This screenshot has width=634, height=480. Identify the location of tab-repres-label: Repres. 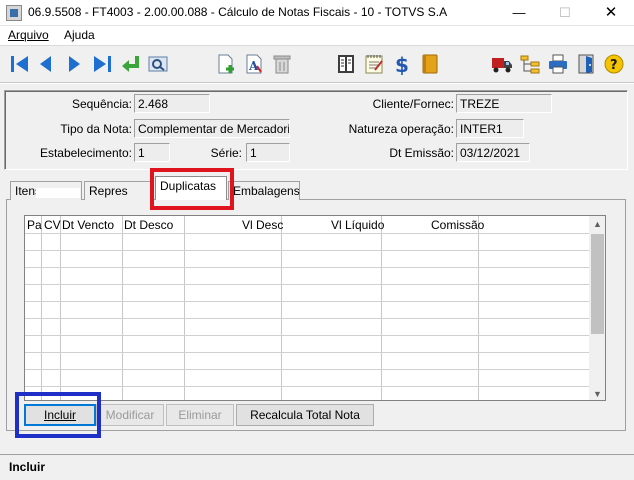
(108, 191).